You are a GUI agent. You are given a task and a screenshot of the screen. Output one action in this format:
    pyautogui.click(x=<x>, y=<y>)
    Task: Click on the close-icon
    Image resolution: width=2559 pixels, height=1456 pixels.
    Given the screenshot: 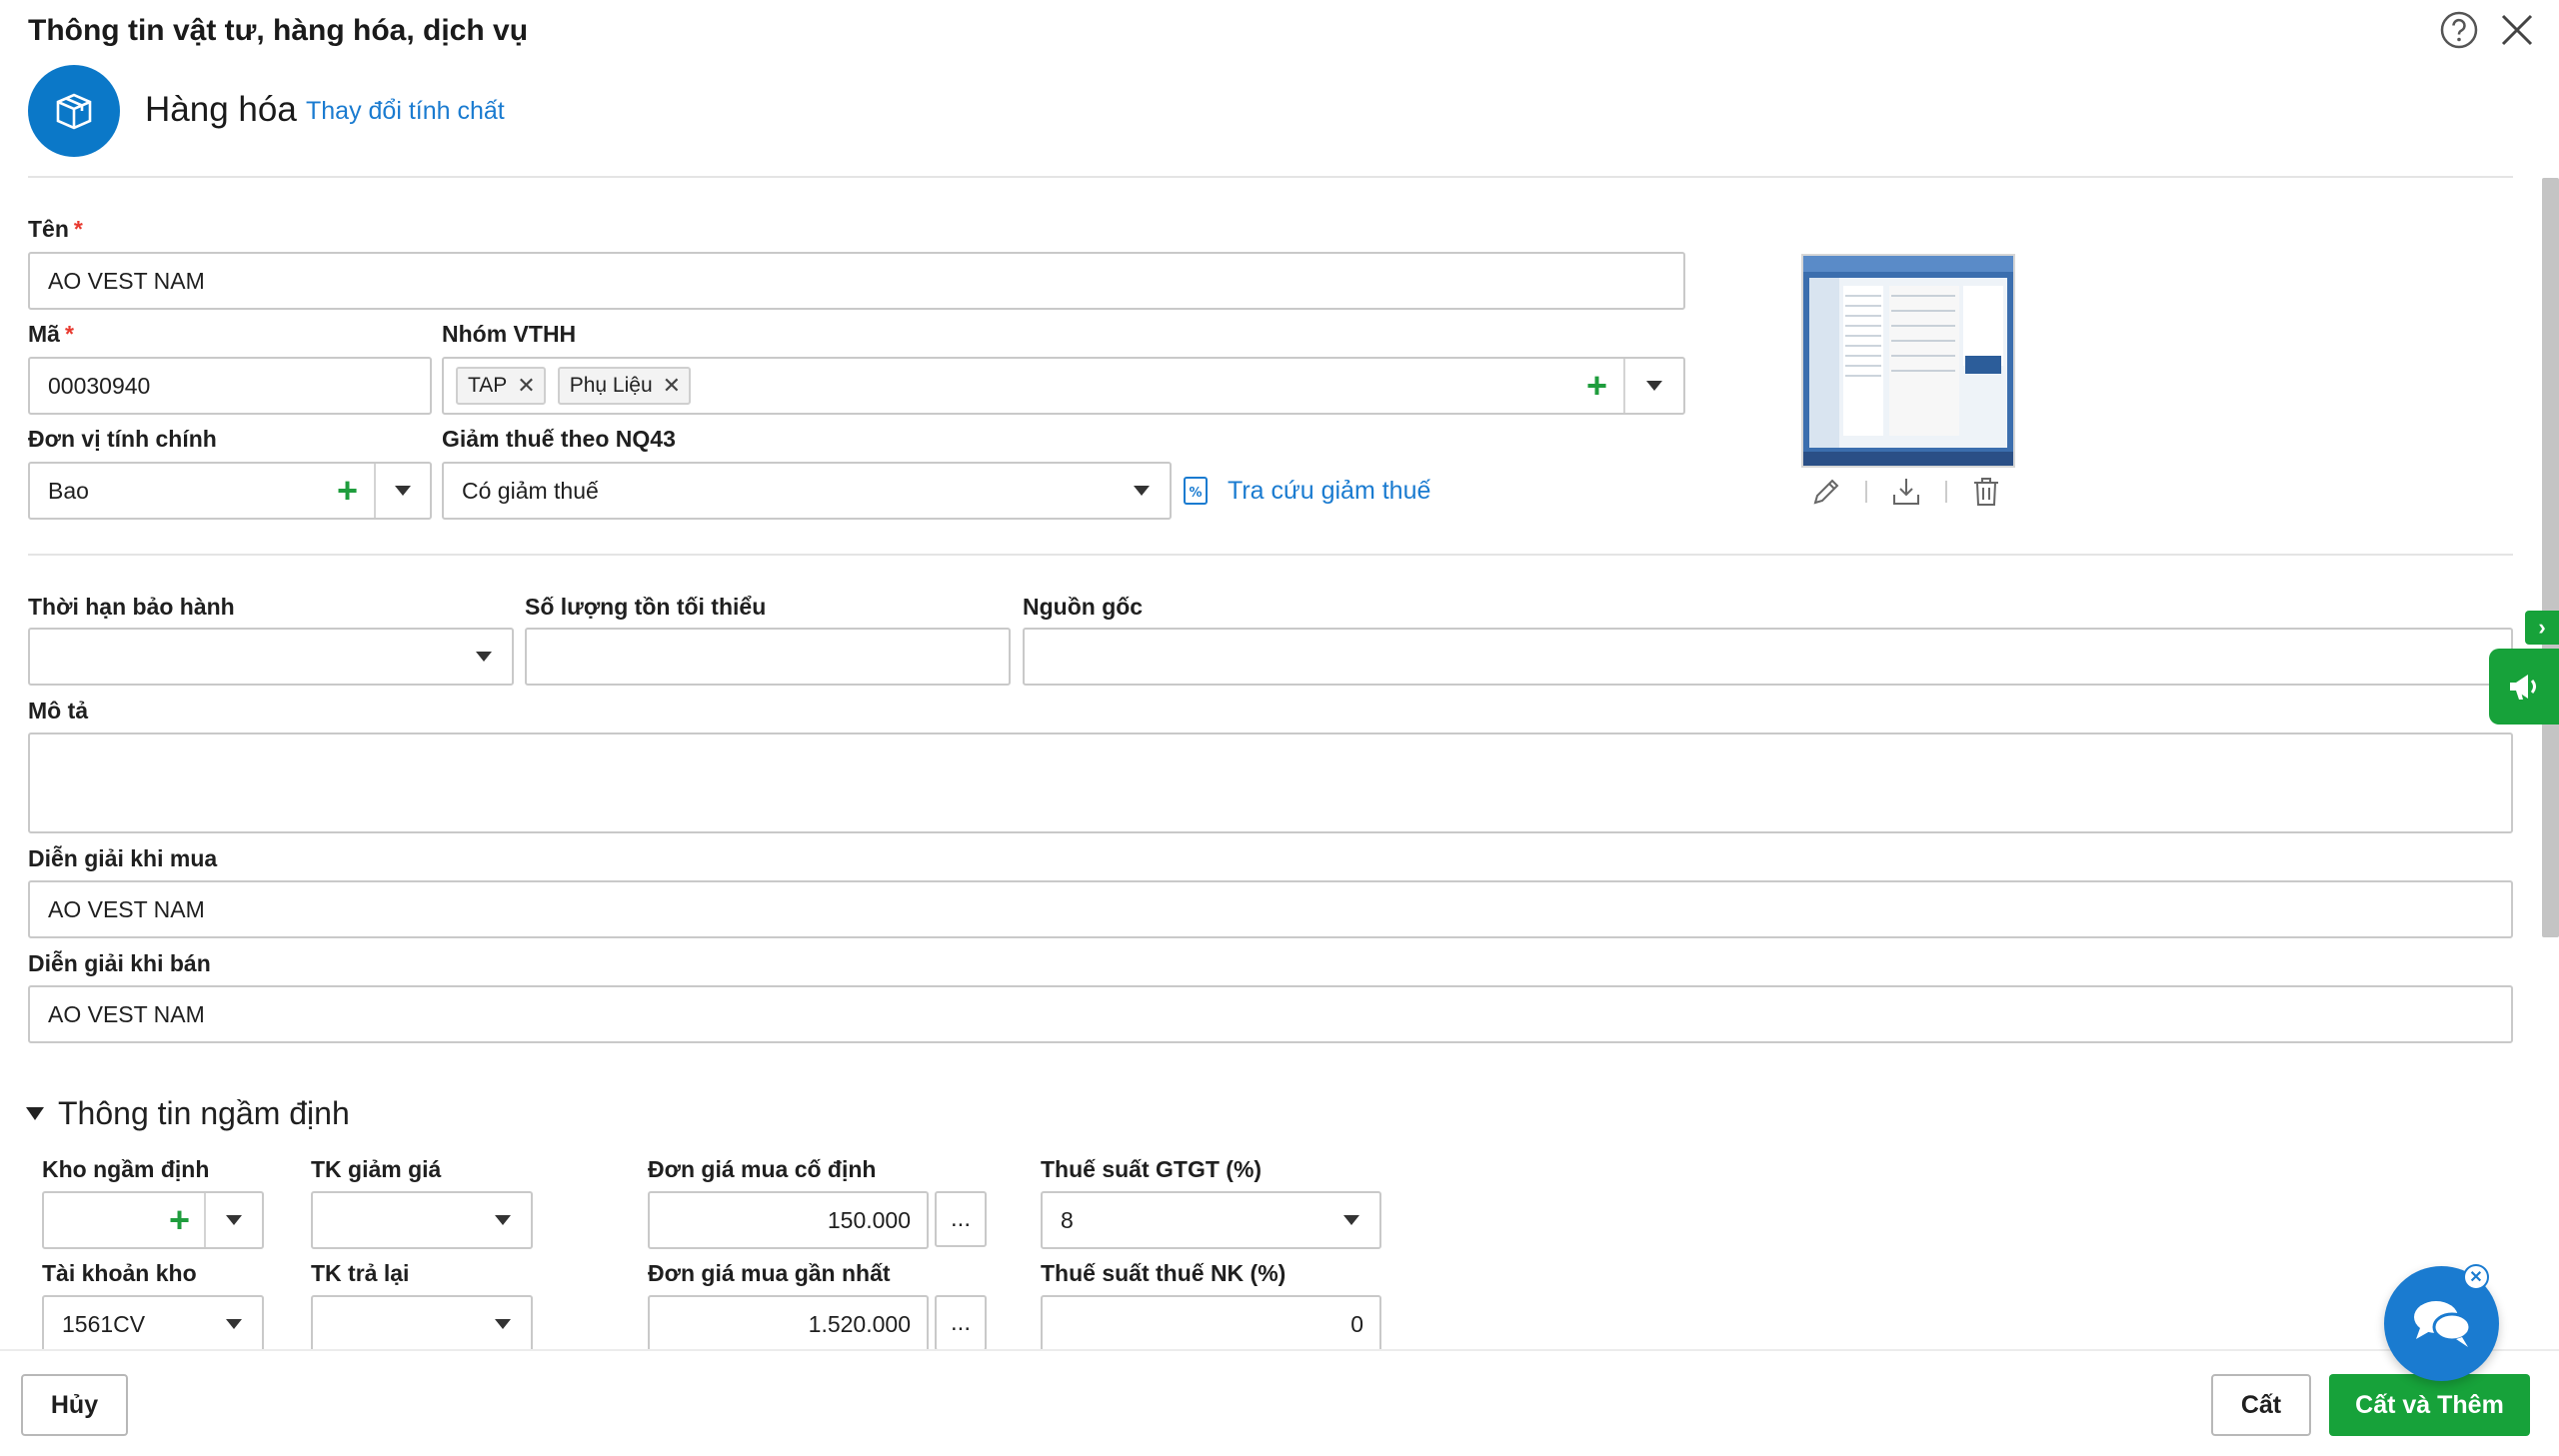 What is the action you would take?
    pyautogui.click(x=2517, y=30)
    